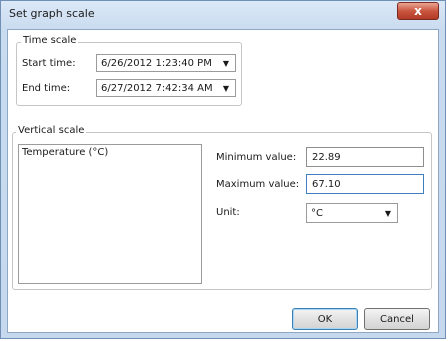 The image size is (448, 341). I want to click on unit-value: °C, so click(317, 213).